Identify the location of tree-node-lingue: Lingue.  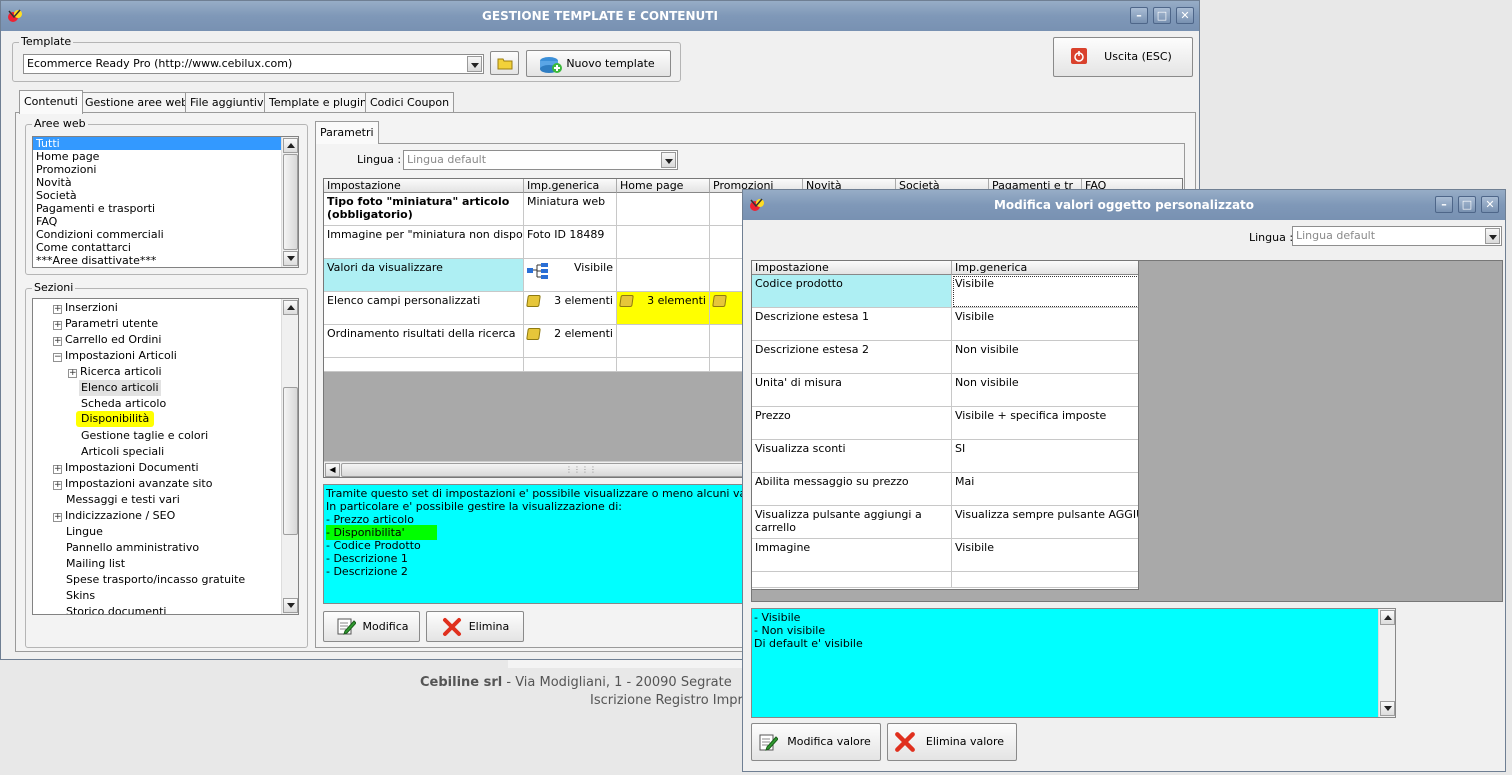
(84, 532).